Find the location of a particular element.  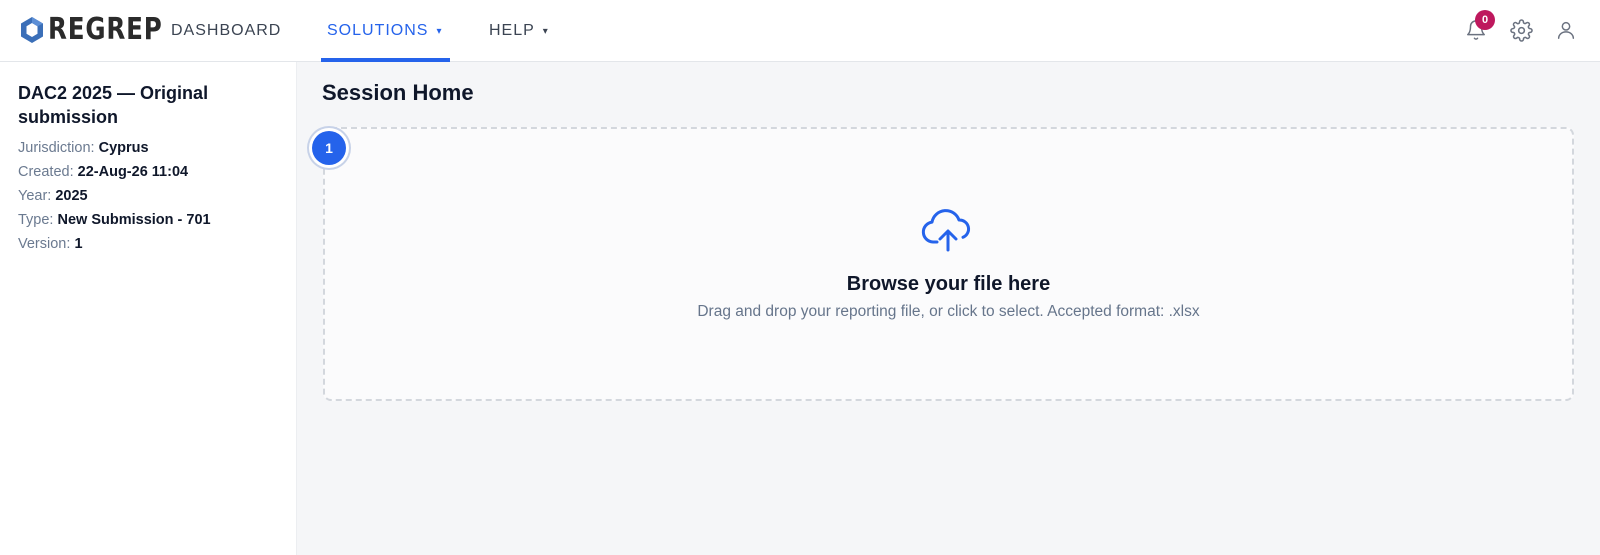

year-value: 2025 is located at coordinates (71, 196).